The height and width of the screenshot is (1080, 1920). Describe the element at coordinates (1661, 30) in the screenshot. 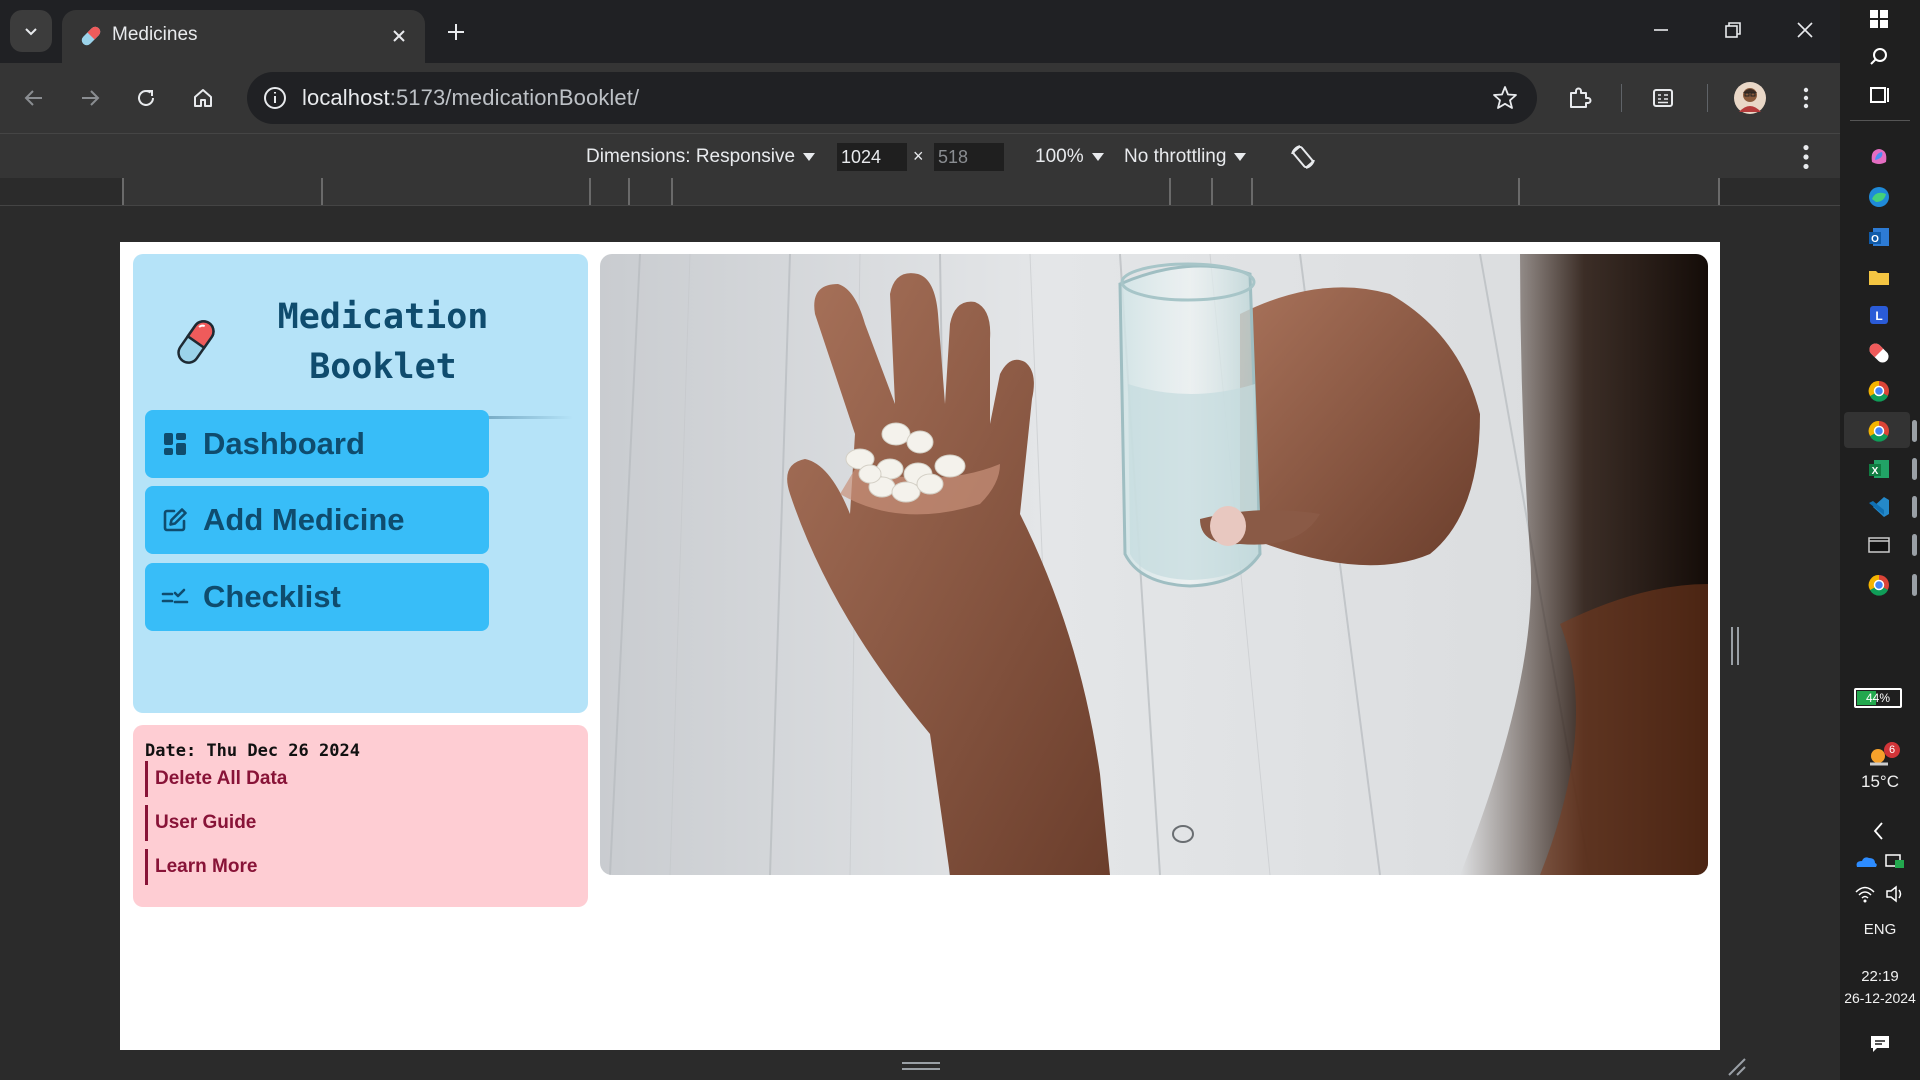

I see `minimize-button` at that location.